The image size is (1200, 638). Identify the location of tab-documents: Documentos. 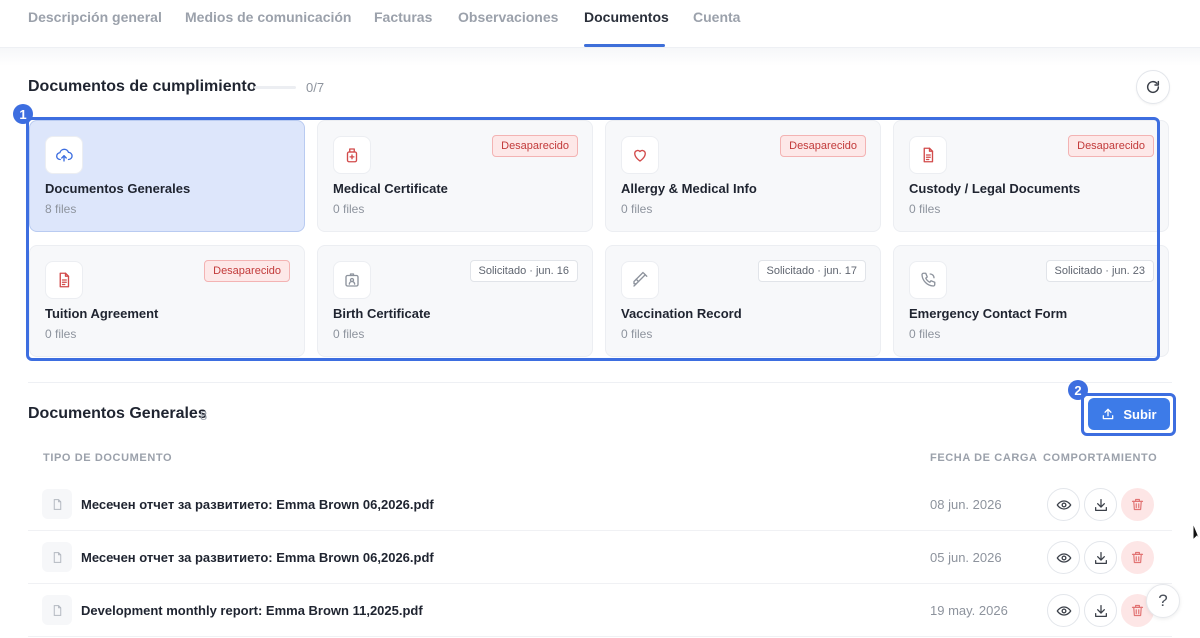
(626, 17).